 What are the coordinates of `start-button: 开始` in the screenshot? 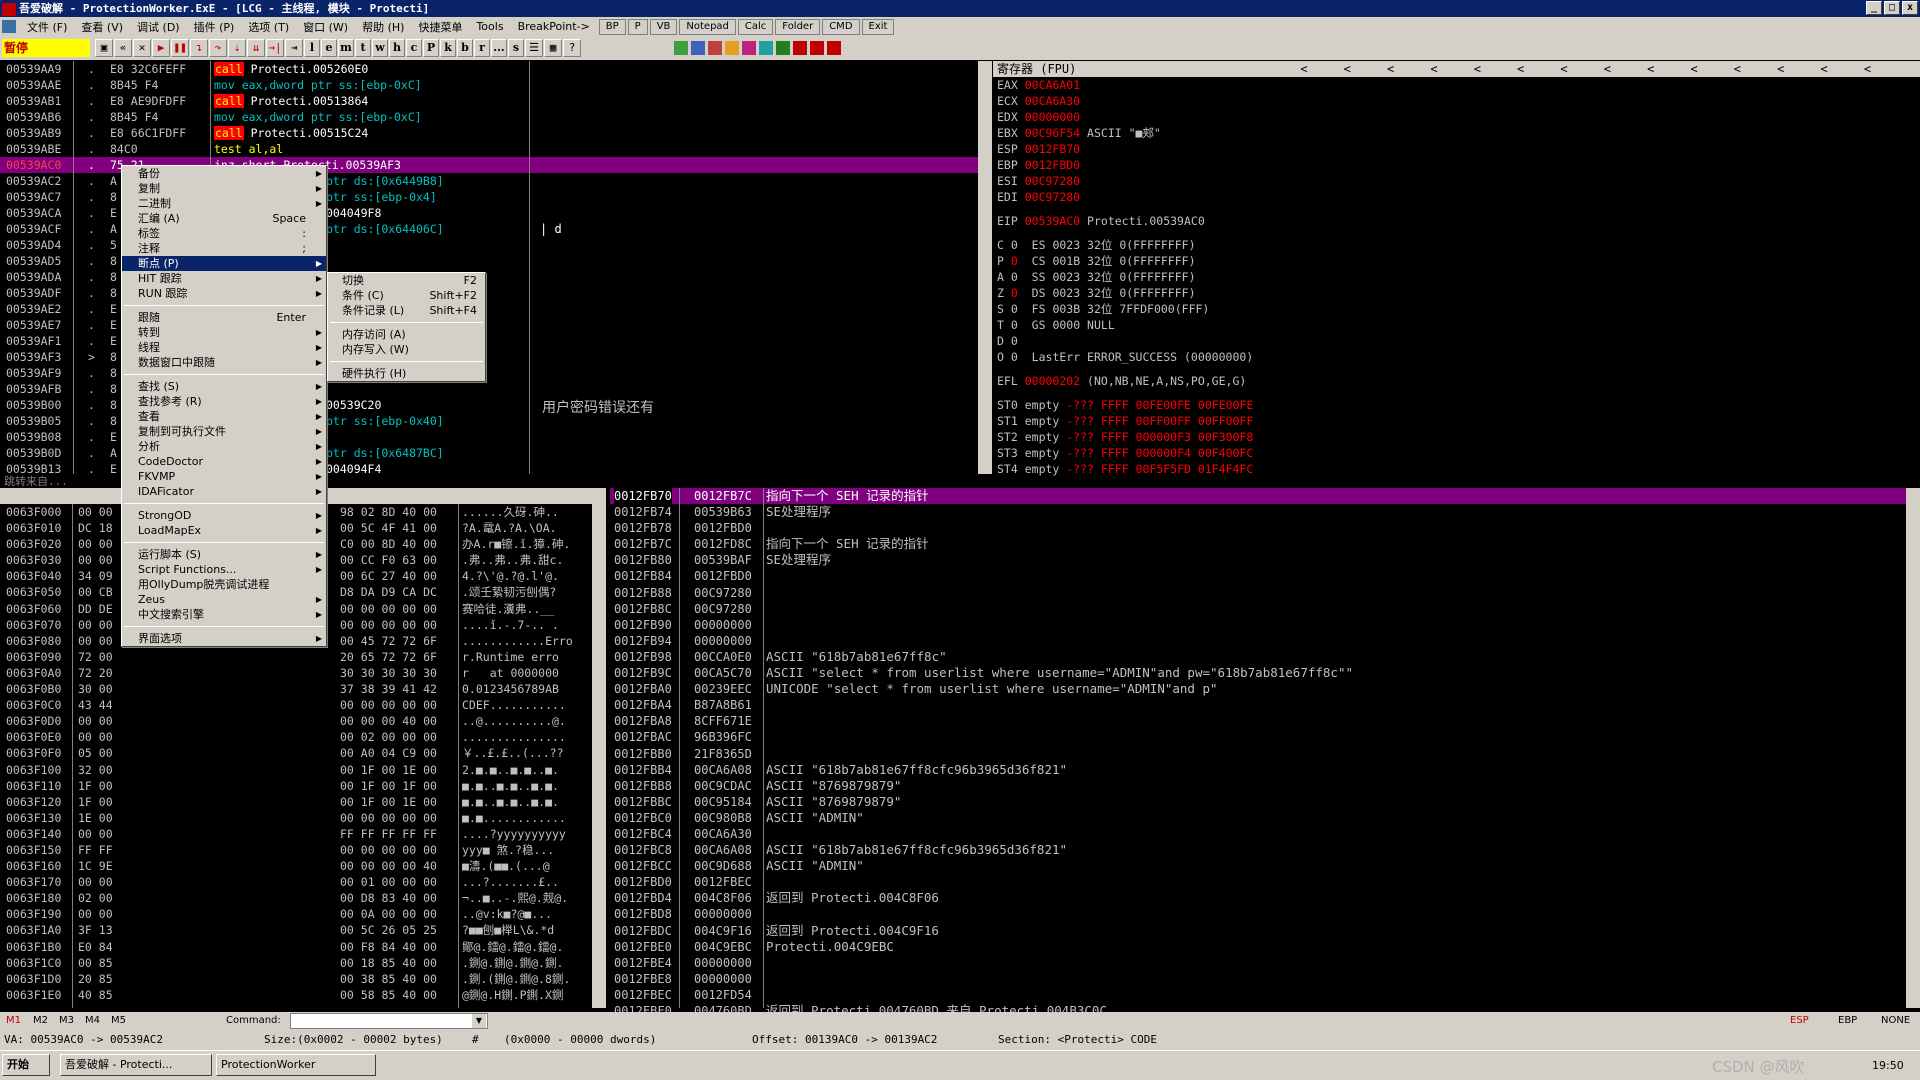 It's located at (26, 1065).